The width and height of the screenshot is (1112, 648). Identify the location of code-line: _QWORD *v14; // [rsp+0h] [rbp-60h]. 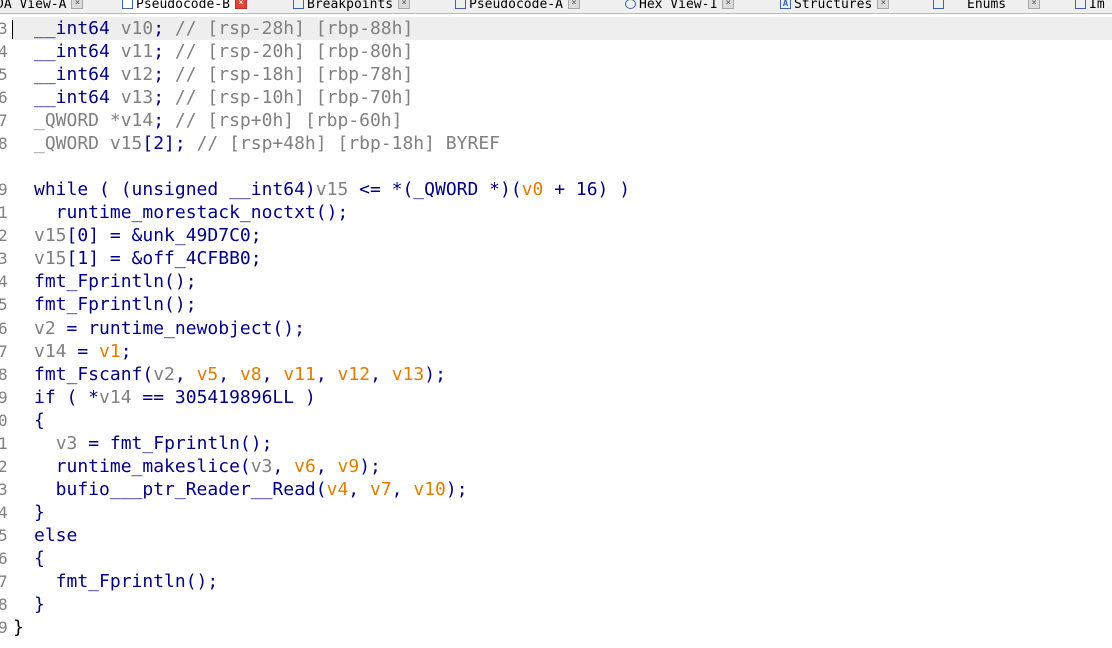
(218, 120).